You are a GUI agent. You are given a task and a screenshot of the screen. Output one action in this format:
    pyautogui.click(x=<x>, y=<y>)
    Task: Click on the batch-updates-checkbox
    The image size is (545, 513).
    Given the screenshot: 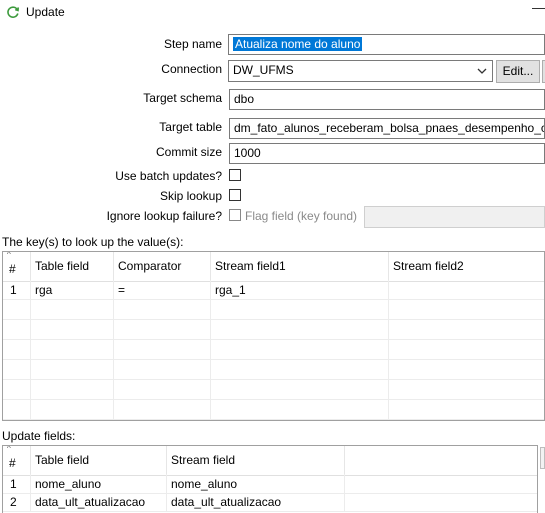 What is the action you would take?
    pyautogui.click(x=235, y=175)
    